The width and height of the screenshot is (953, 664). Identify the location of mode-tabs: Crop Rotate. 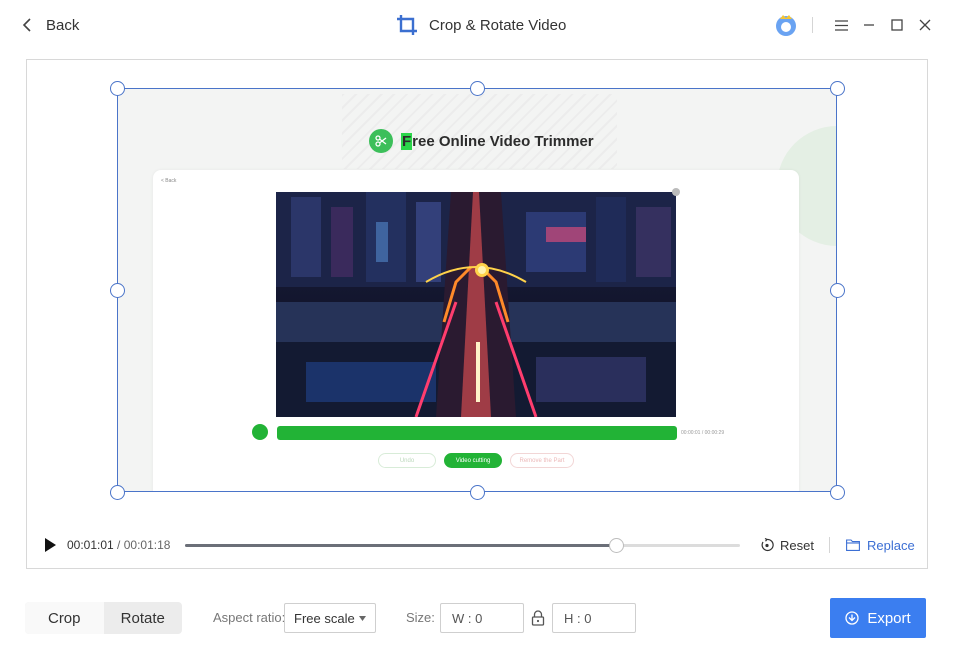
(103, 618).